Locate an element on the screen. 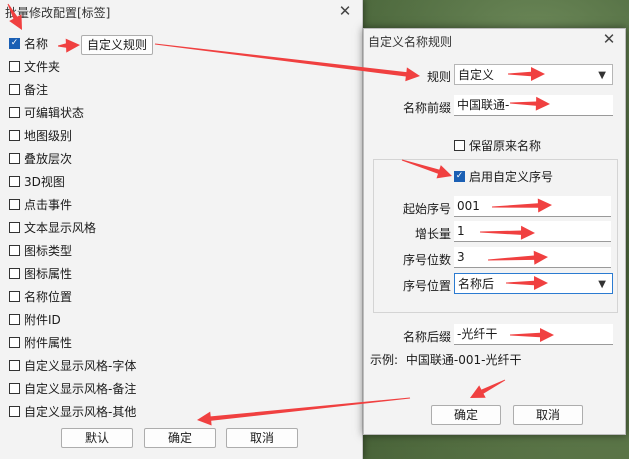 The width and height of the screenshot is (629, 459). step-label: 增长量 is located at coordinates (432, 234).